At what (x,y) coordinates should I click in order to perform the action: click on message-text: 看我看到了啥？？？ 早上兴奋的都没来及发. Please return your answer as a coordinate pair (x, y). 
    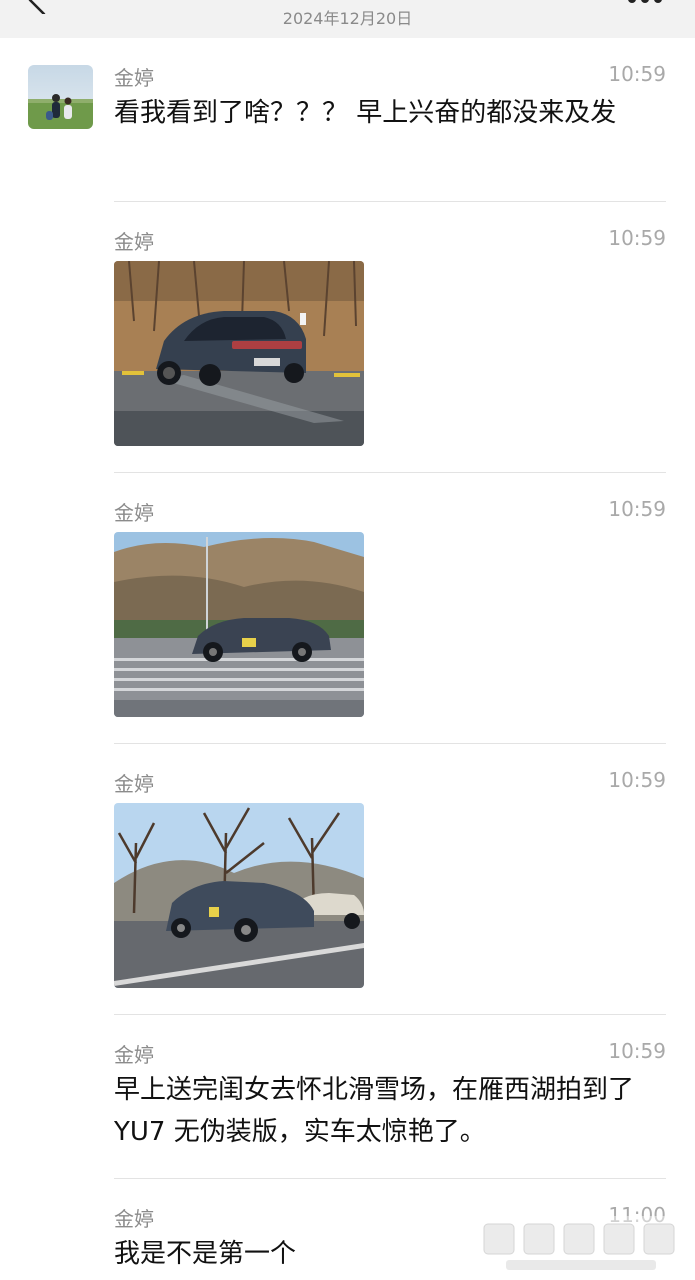
    Looking at the image, I should click on (365, 113).